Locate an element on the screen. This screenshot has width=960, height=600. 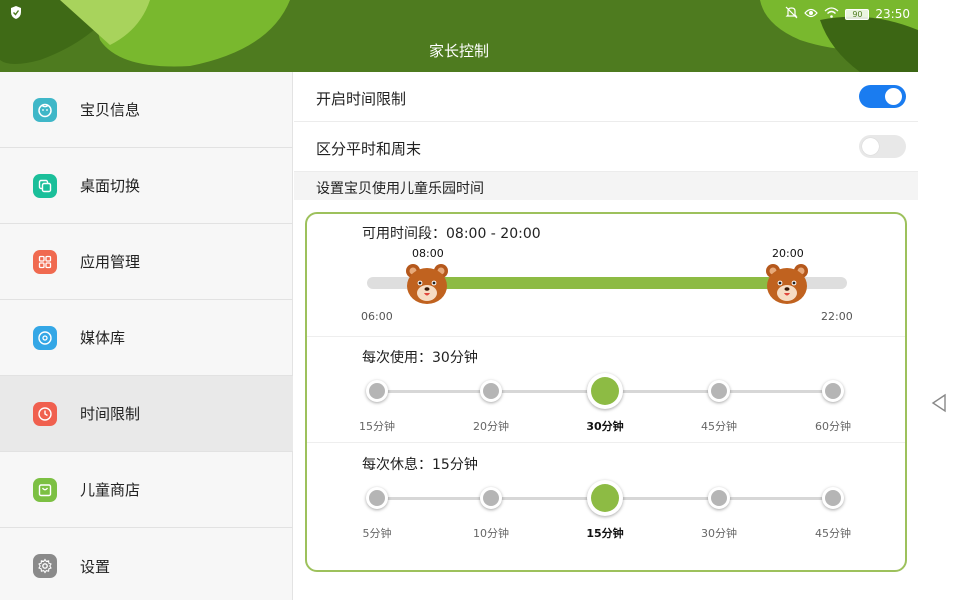
weekday-weekend-row: 区分平时和周末 is located at coordinates (606, 147).